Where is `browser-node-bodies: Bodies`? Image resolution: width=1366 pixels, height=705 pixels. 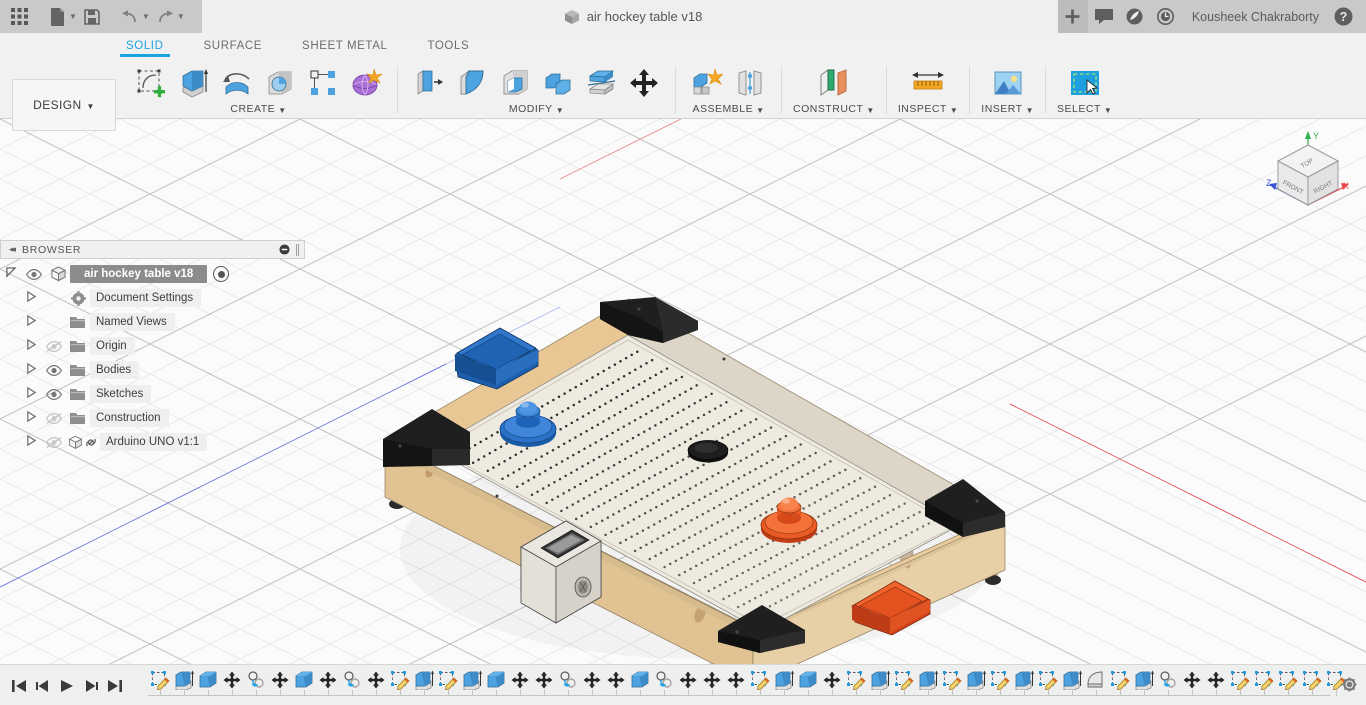 browser-node-bodies: Bodies is located at coordinates (152, 370).